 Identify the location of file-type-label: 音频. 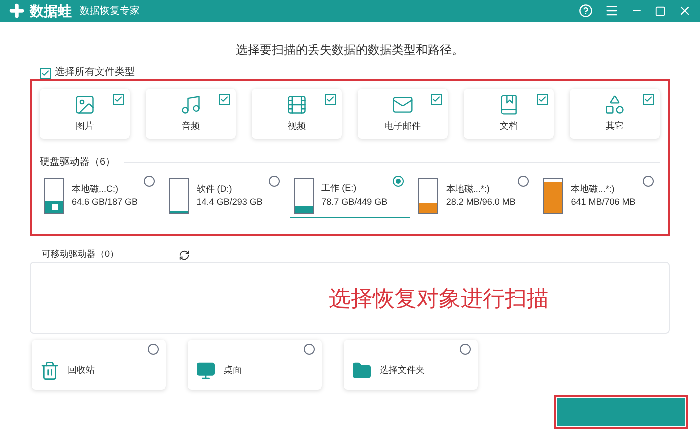
(191, 127).